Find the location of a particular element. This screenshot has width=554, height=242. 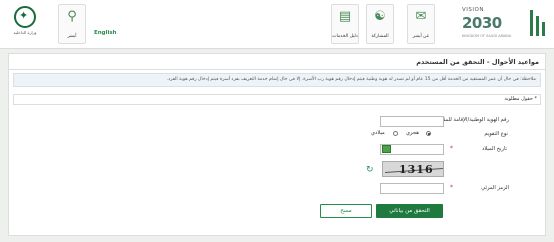

home-label: أبشر is located at coordinates (72, 36).